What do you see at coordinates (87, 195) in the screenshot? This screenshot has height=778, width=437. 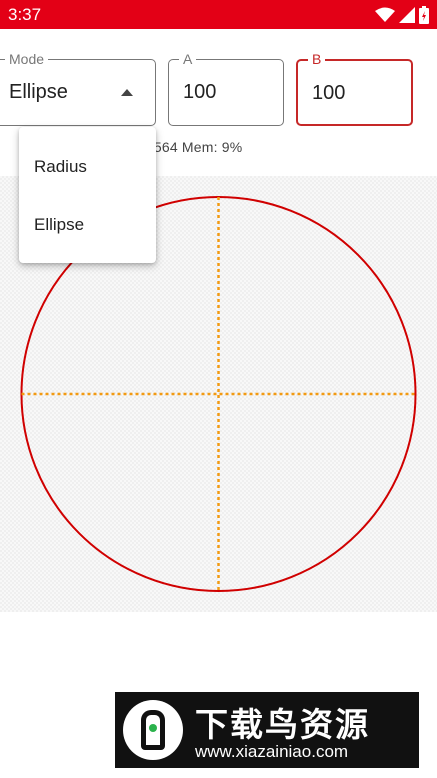 I see `mode-dropdown-menu: Radius Ellipse` at bounding box center [87, 195].